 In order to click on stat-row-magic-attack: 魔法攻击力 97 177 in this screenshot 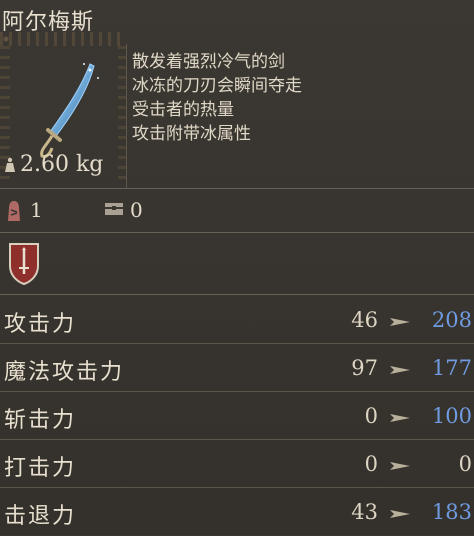, I will do `click(237, 368)`.